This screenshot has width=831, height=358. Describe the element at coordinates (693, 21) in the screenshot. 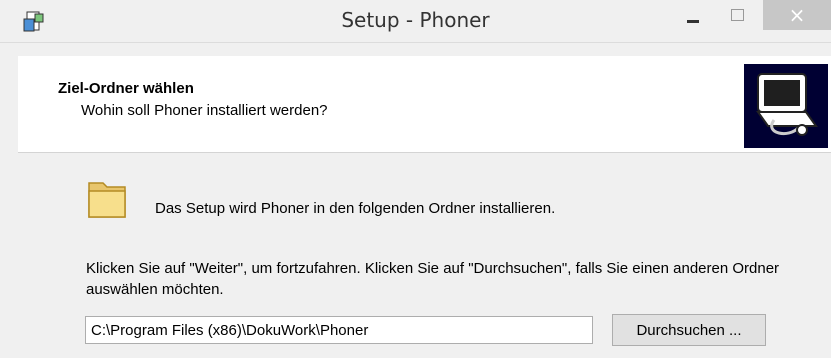

I see `minimize-icon` at that location.